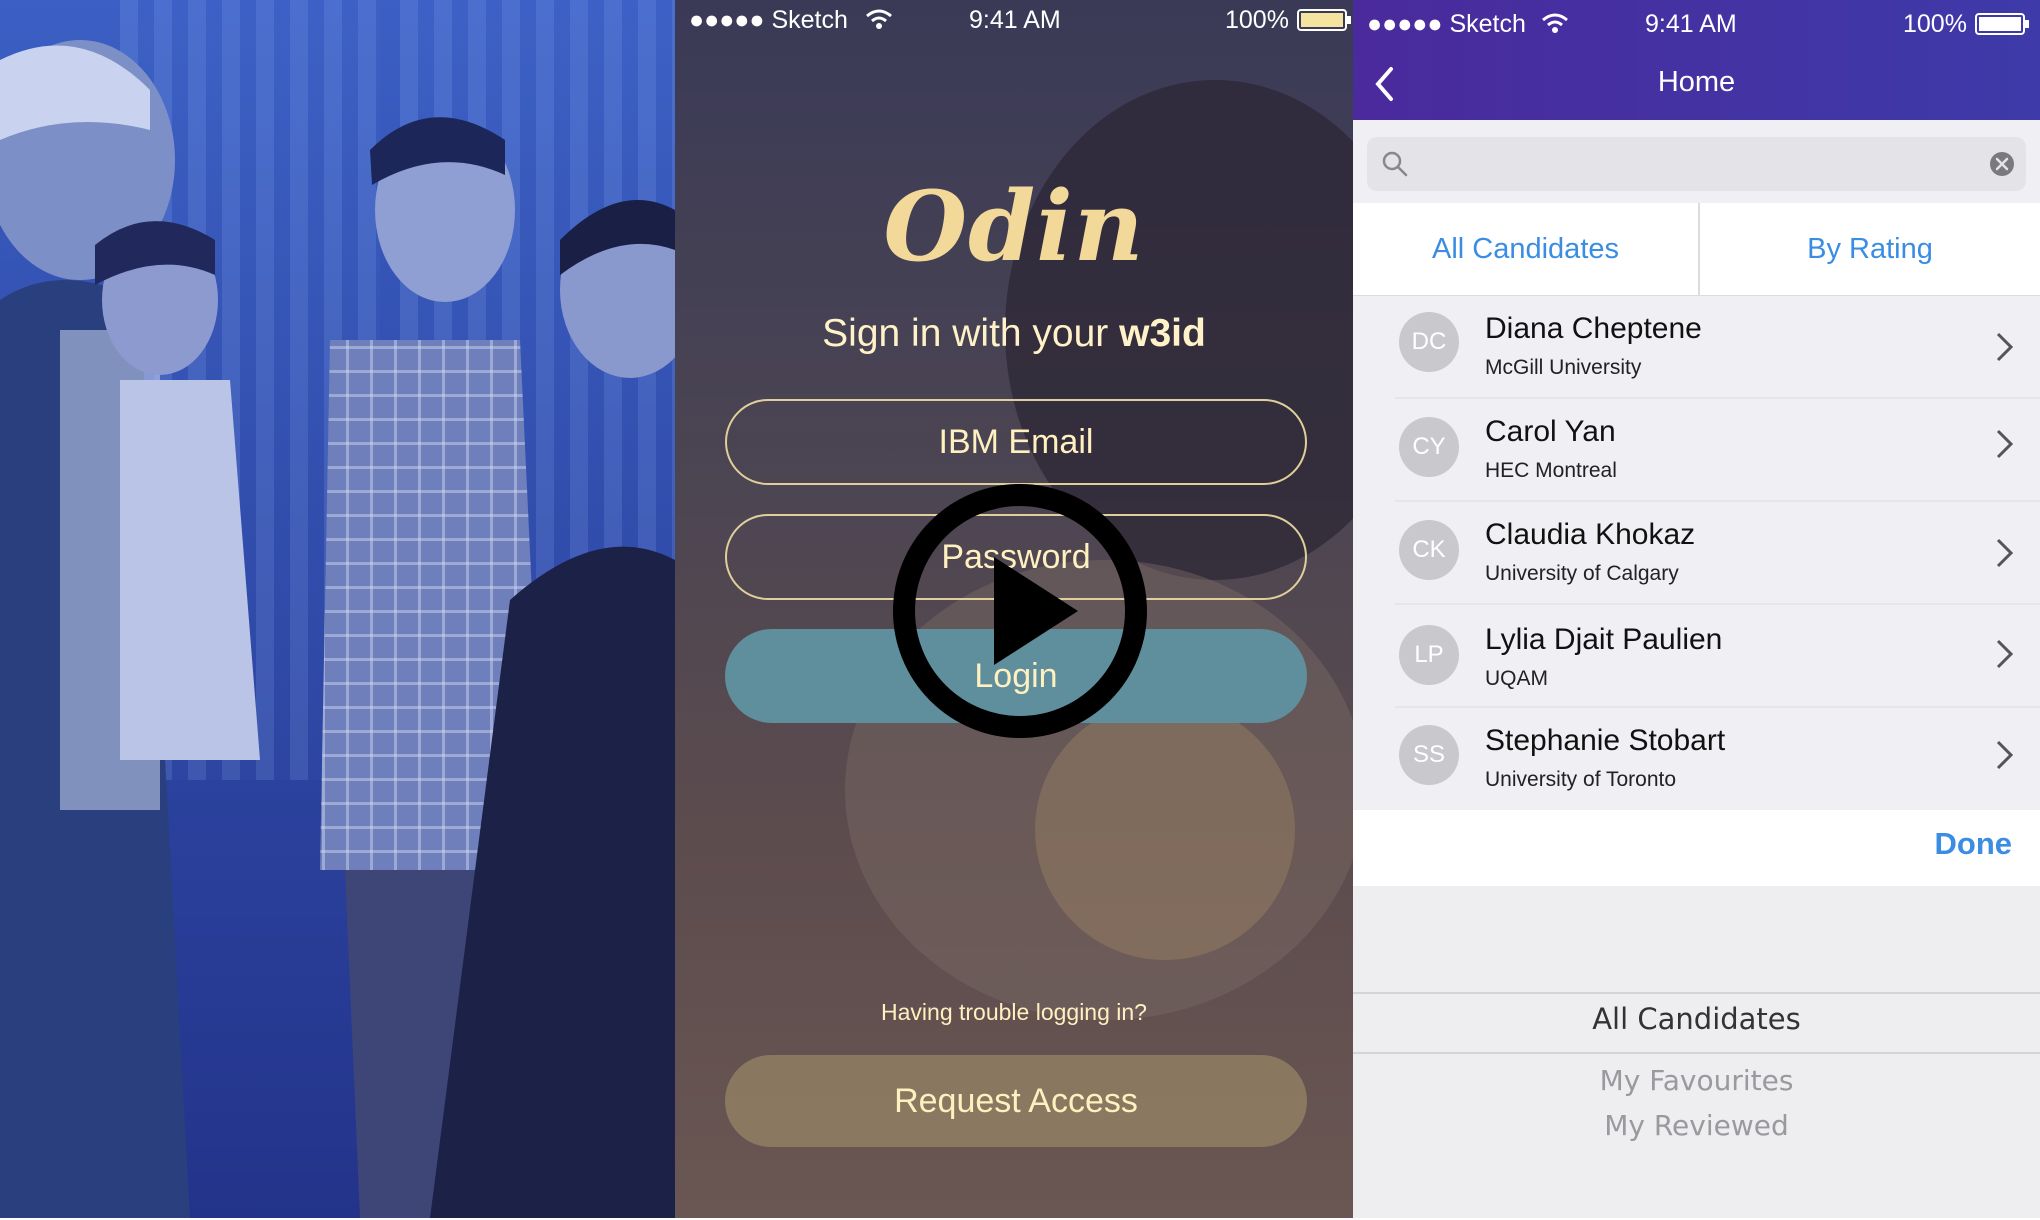  I want to click on sign-in-headline: Sign in with your w3id, so click(1014, 334).